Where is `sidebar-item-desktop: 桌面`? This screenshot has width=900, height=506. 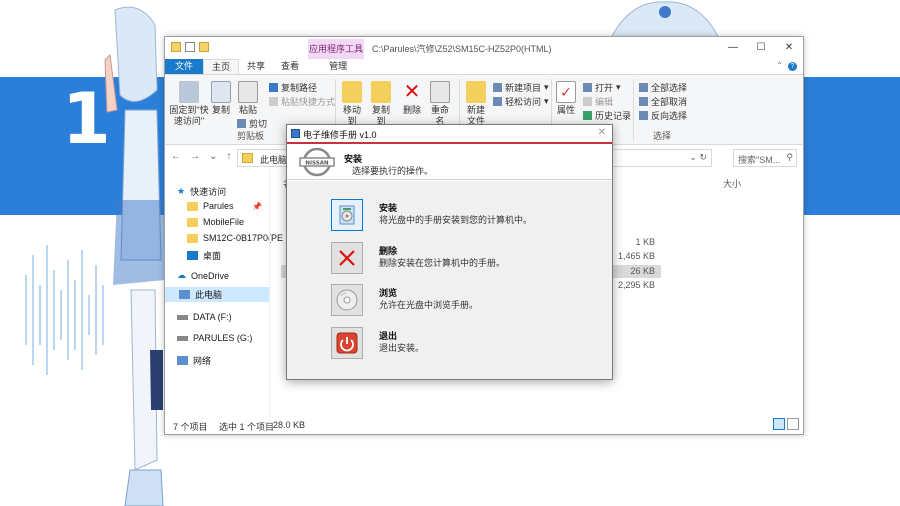
sidebar-item-desktop: 桌面 is located at coordinates (204, 255).